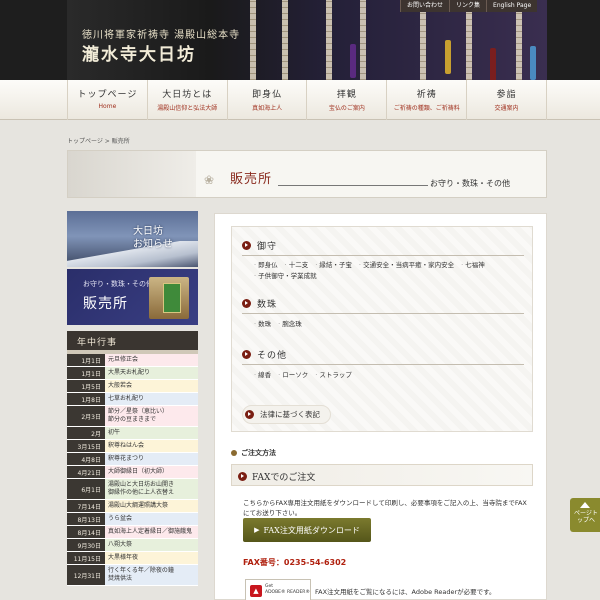  Describe the element at coordinates (311, 530) in the screenshot. I see `fax-button-label: FAX注文用紙ダウンロード` at that location.